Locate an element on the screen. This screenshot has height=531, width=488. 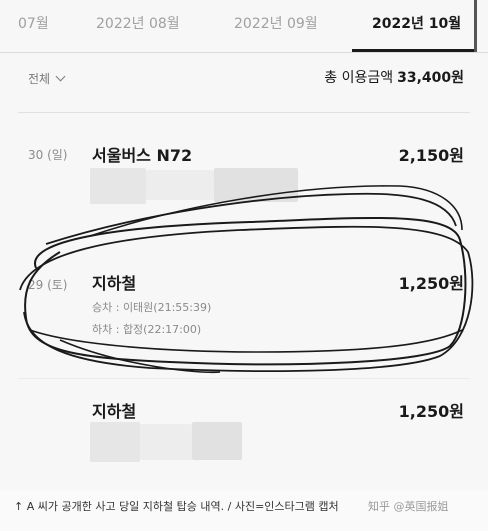
alighting-info: 하차 : 합정(22:17:00) is located at coordinates (147, 329).